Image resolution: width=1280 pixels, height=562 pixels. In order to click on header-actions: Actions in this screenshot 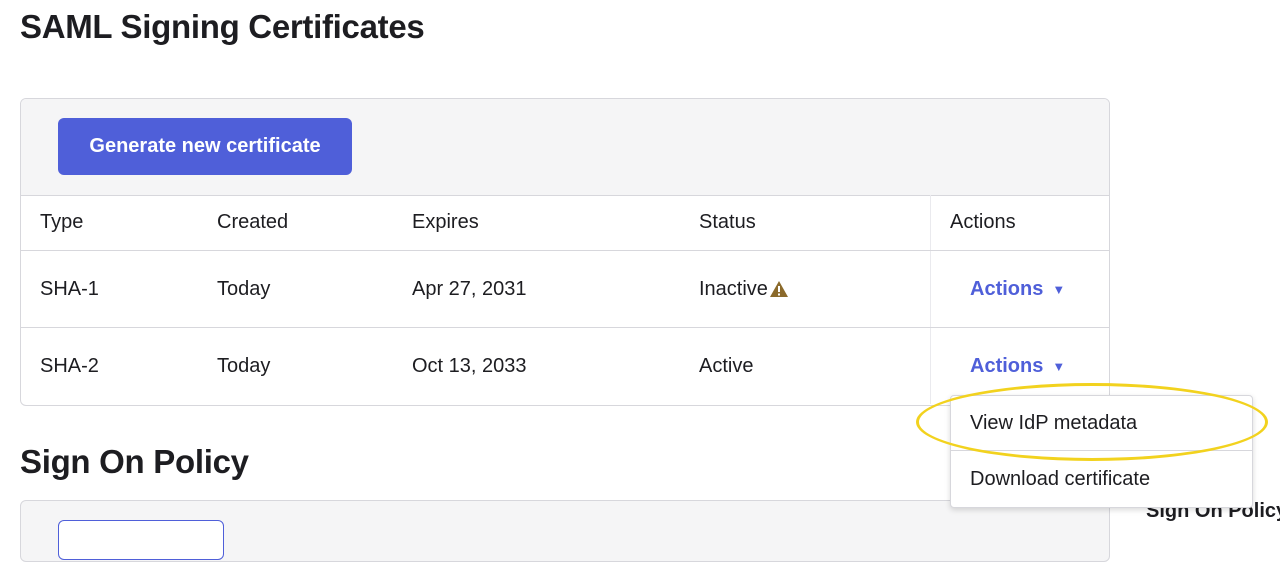, I will do `click(983, 222)`.